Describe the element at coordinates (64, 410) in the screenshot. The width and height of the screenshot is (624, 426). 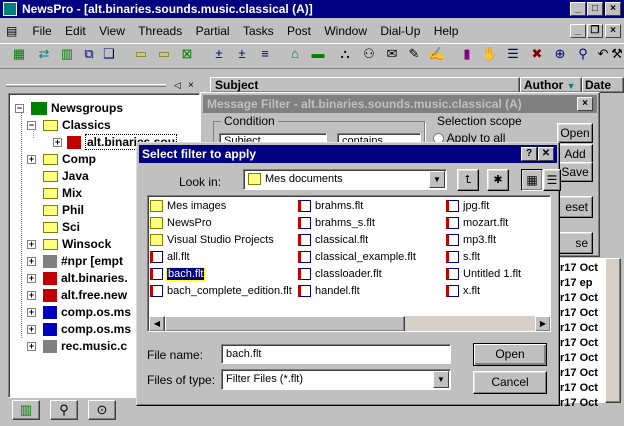
I see `tab-search: ⚲` at that location.